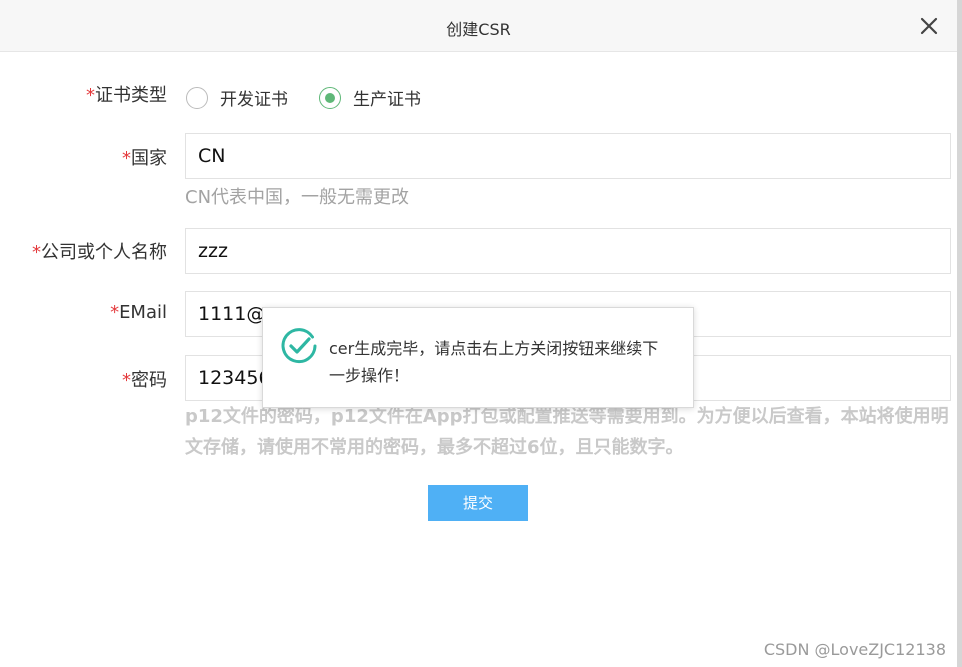 This screenshot has width=962, height=667. What do you see at coordinates (126, 95) in the screenshot?
I see `cert-type-label: *证书类型` at bounding box center [126, 95].